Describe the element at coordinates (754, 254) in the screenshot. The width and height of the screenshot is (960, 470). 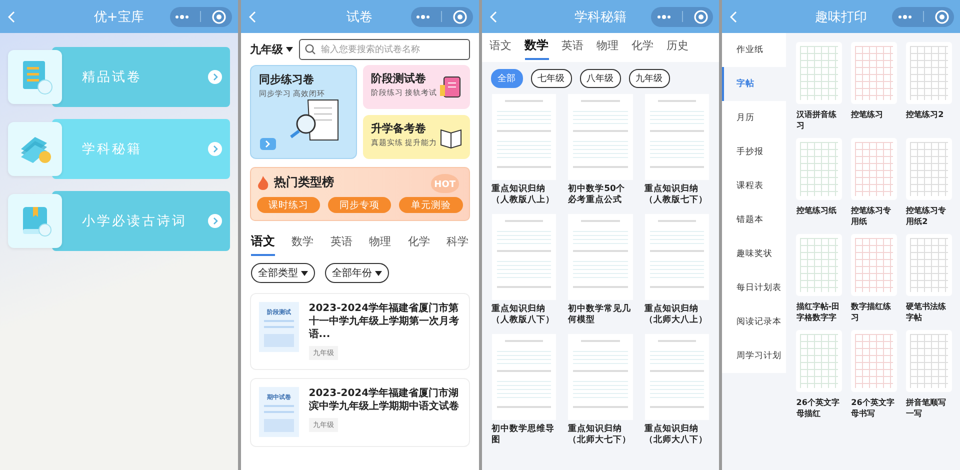
I see `sidebar-item: 趣味奖状` at that location.